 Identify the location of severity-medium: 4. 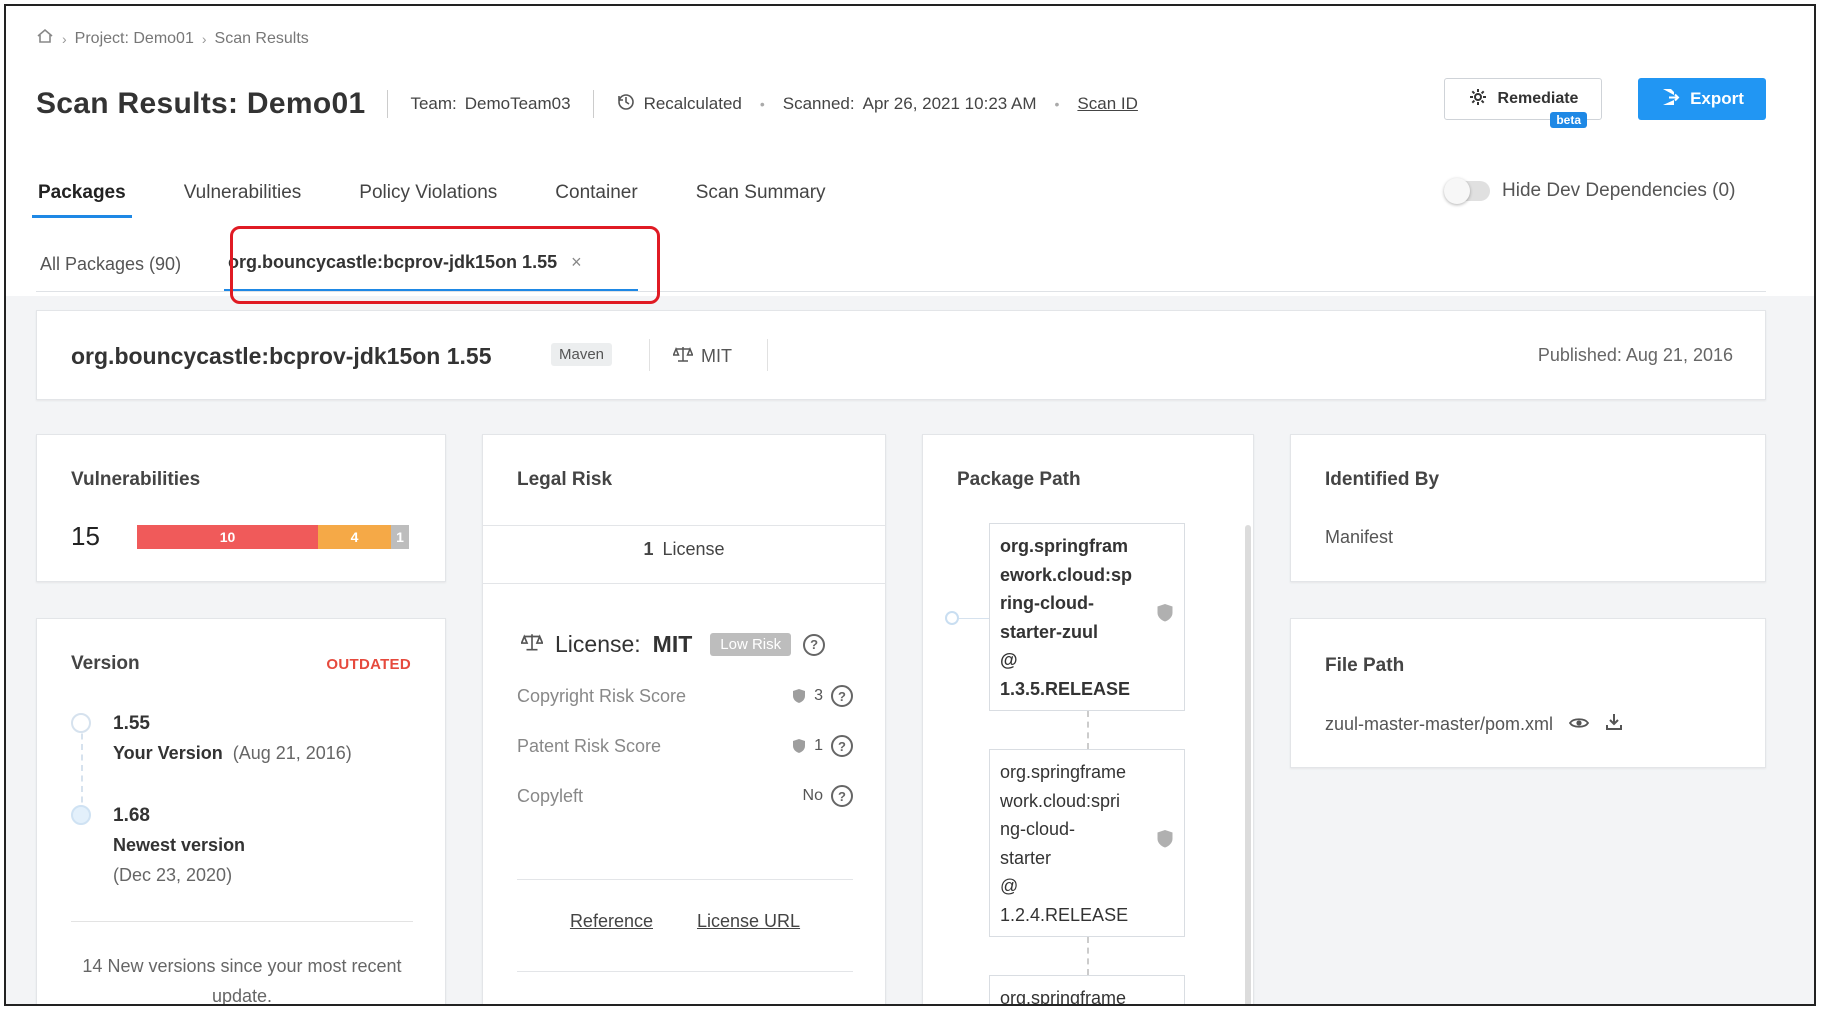
(354, 537).